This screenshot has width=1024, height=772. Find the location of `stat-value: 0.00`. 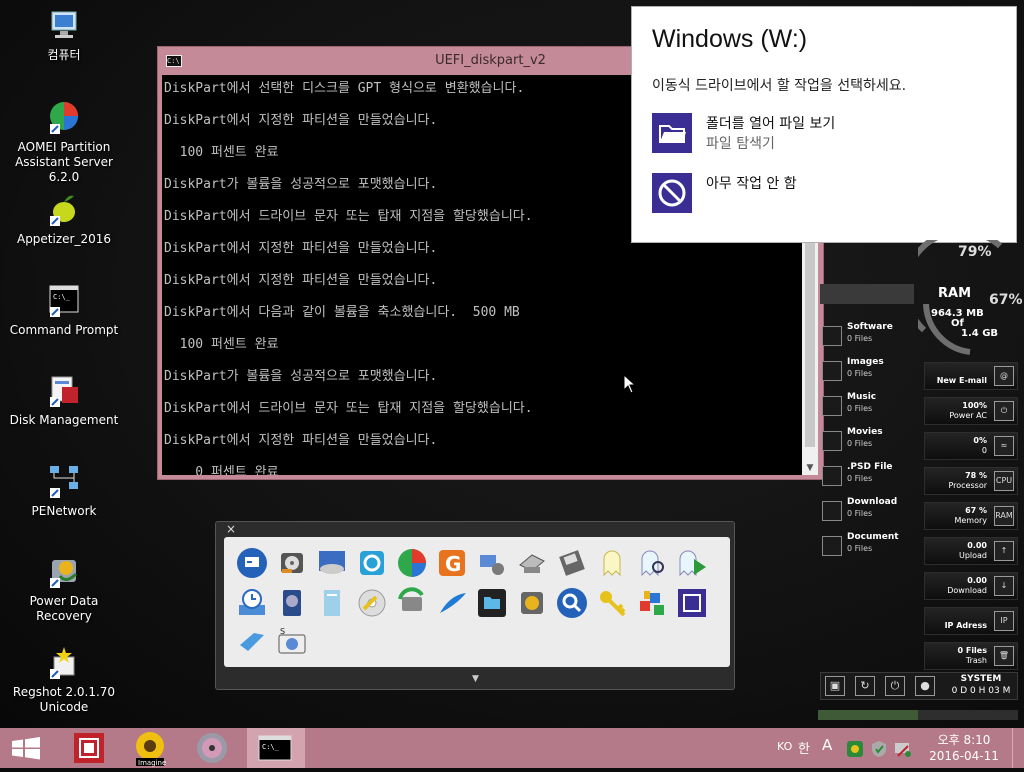

stat-value: 0.00 is located at coordinates (977, 545).